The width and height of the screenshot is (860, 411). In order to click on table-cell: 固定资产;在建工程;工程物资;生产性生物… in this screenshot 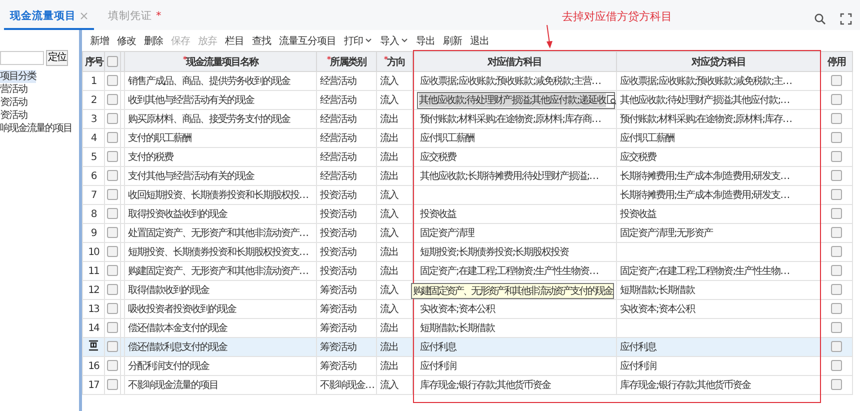, I will do `click(705, 271)`.